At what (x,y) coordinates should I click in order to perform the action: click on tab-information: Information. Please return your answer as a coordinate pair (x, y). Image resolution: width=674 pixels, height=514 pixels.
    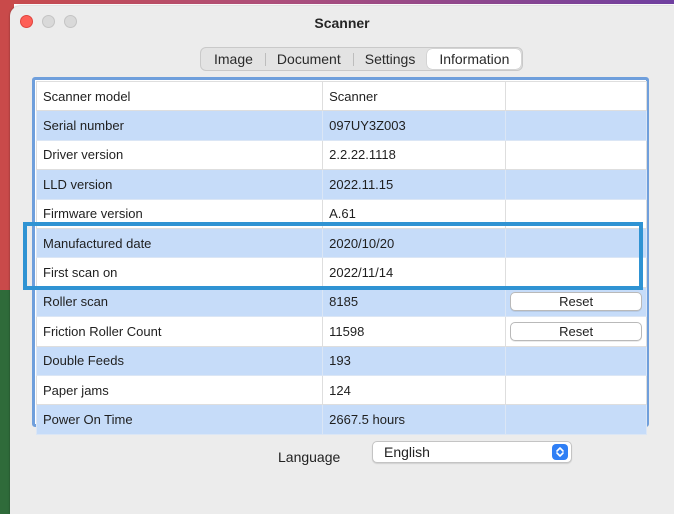
    Looking at the image, I should click on (474, 59).